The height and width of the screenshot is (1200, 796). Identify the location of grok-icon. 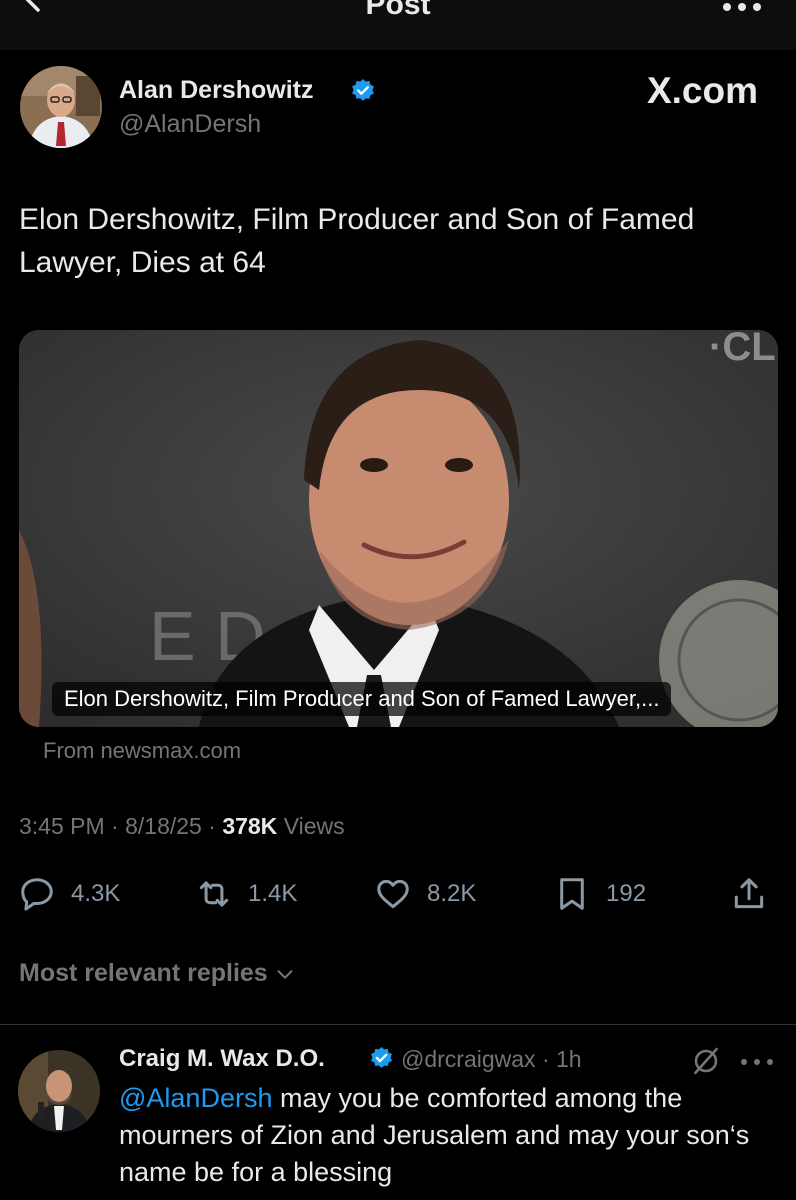
(706, 1061).